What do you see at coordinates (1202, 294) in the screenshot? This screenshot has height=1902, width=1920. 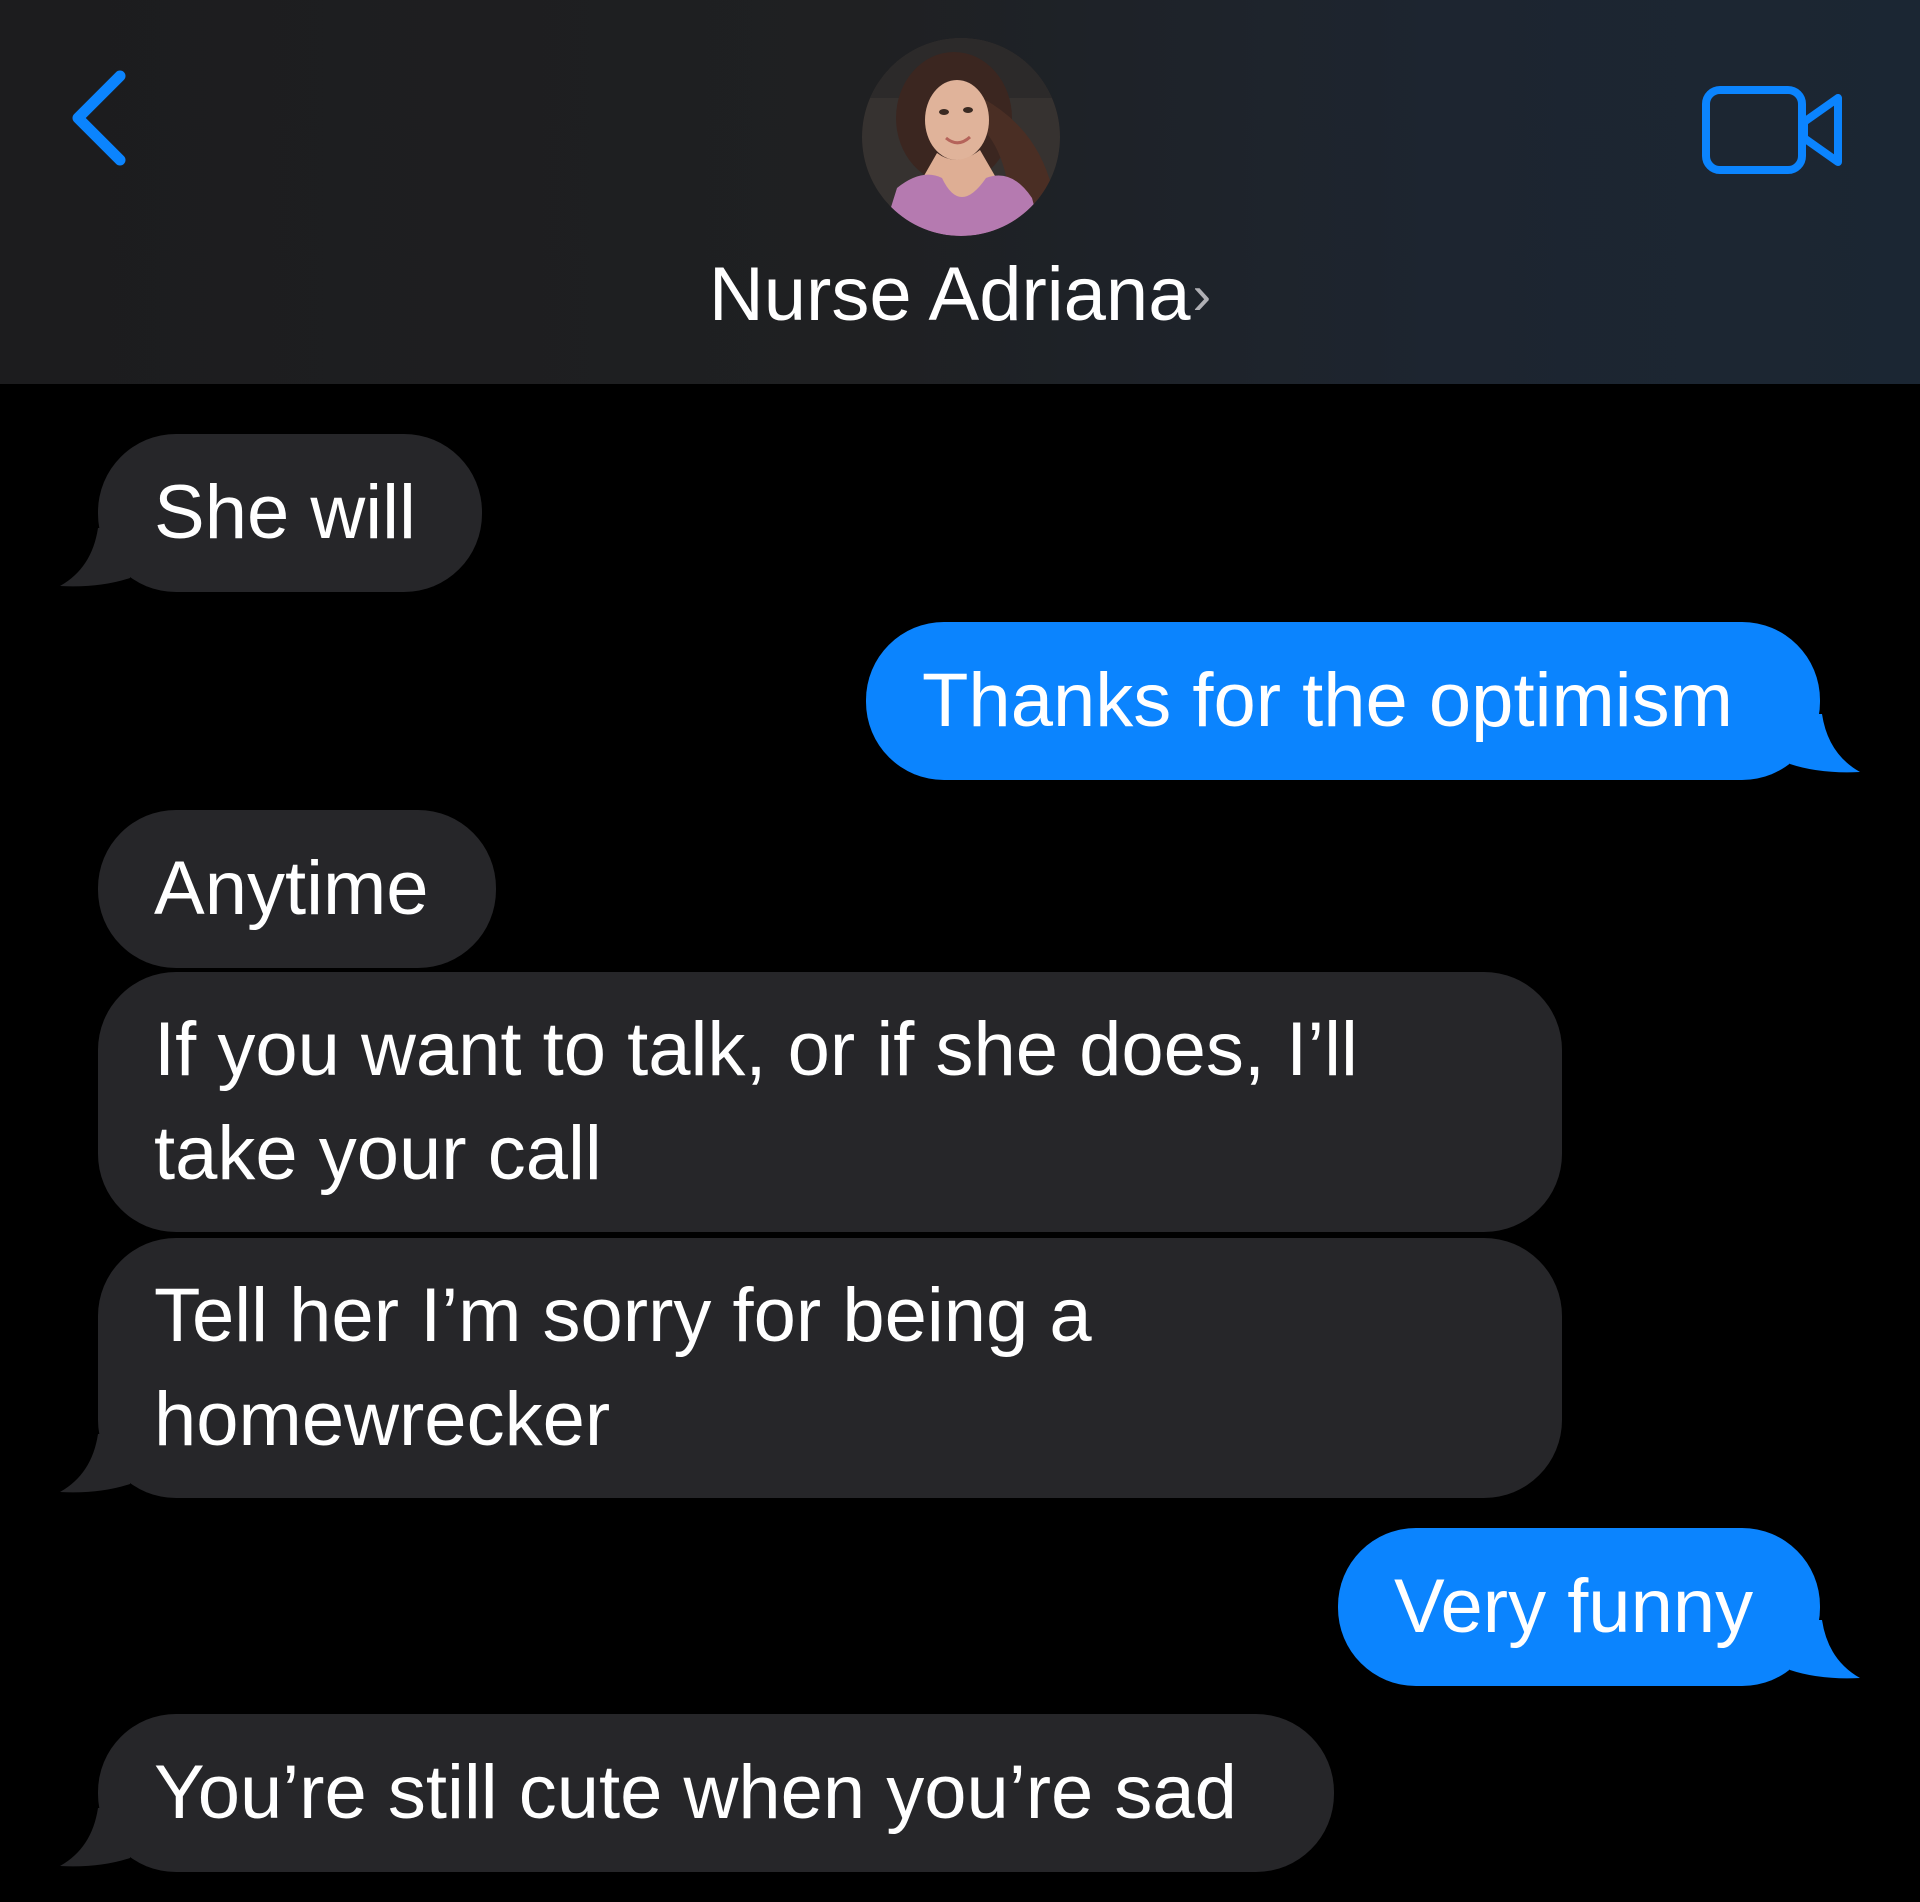 I see `chevron-right-icon: ›` at bounding box center [1202, 294].